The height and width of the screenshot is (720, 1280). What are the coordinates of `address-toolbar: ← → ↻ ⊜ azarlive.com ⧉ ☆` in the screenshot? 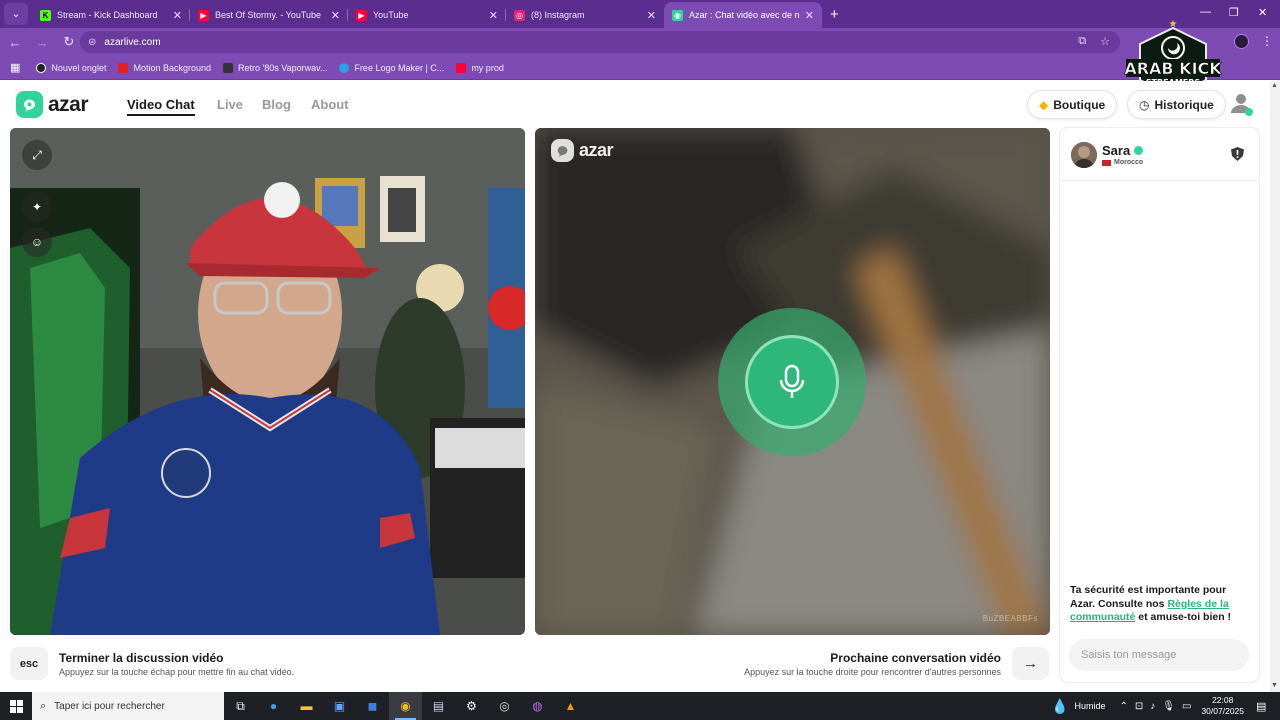 It's located at (640, 42).